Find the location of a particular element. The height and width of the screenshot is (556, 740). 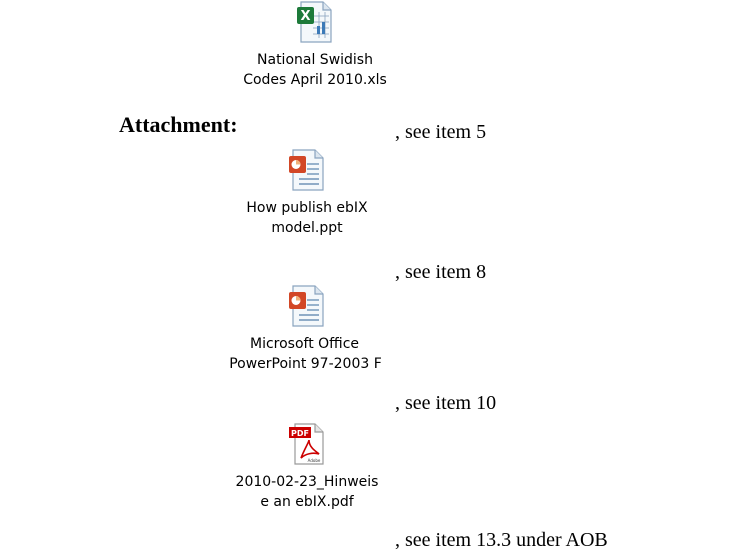

attachment-filename-line1: How publish ebIX is located at coordinates (307, 208).